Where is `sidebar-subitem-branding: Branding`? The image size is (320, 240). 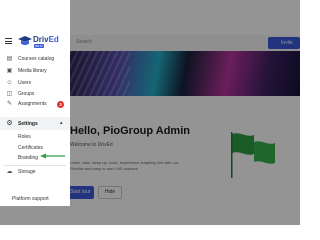 sidebar-subitem-branding: Branding is located at coordinates (28, 158).